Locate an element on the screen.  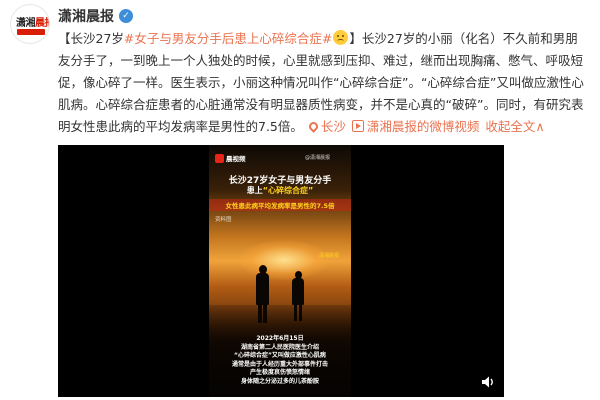
video-banner: 女性患此病平均发病率是男性的7.5倍 is located at coordinates (280, 205).